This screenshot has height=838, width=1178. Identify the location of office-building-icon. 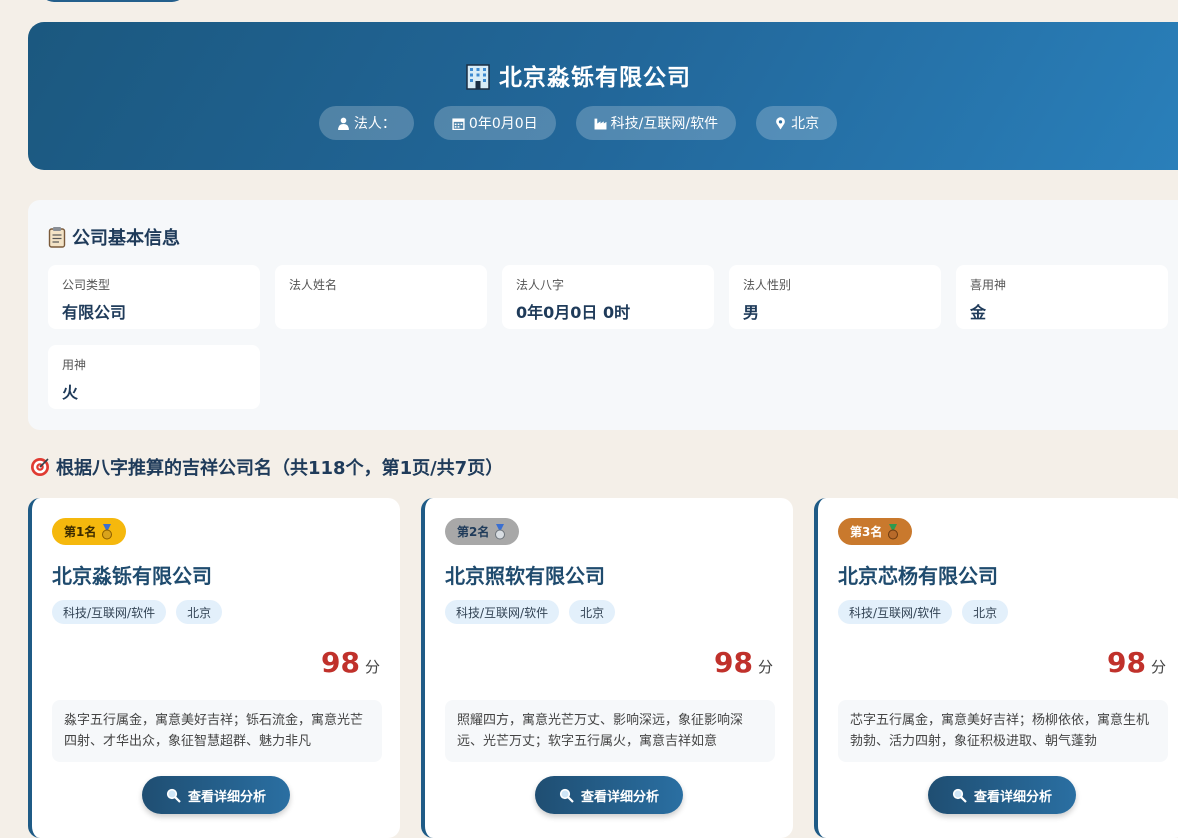
(478, 77).